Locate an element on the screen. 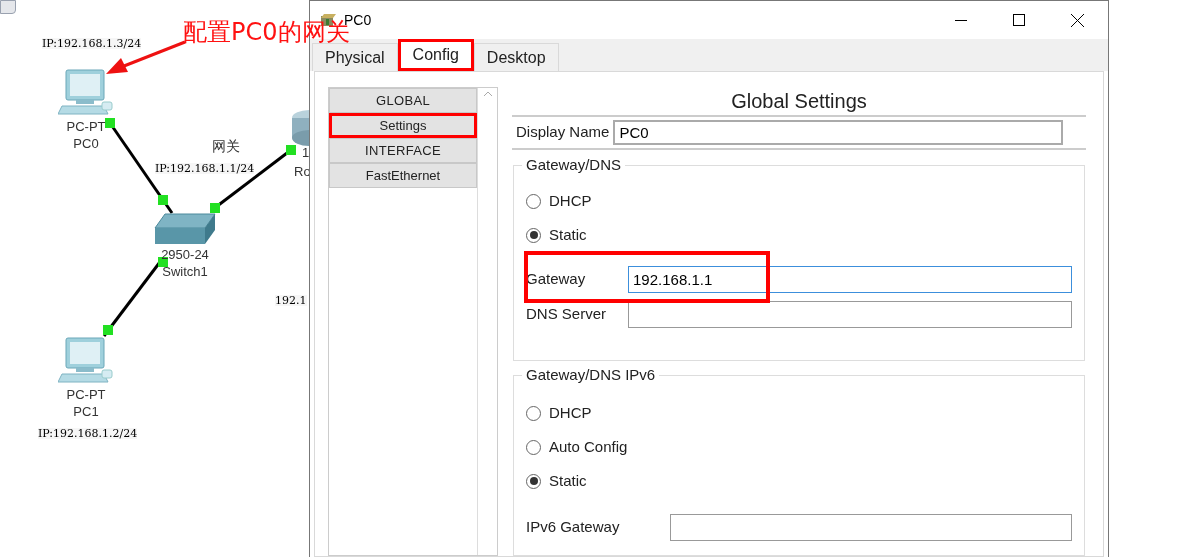  scroll-up-icon is located at coordinates (487, 94).